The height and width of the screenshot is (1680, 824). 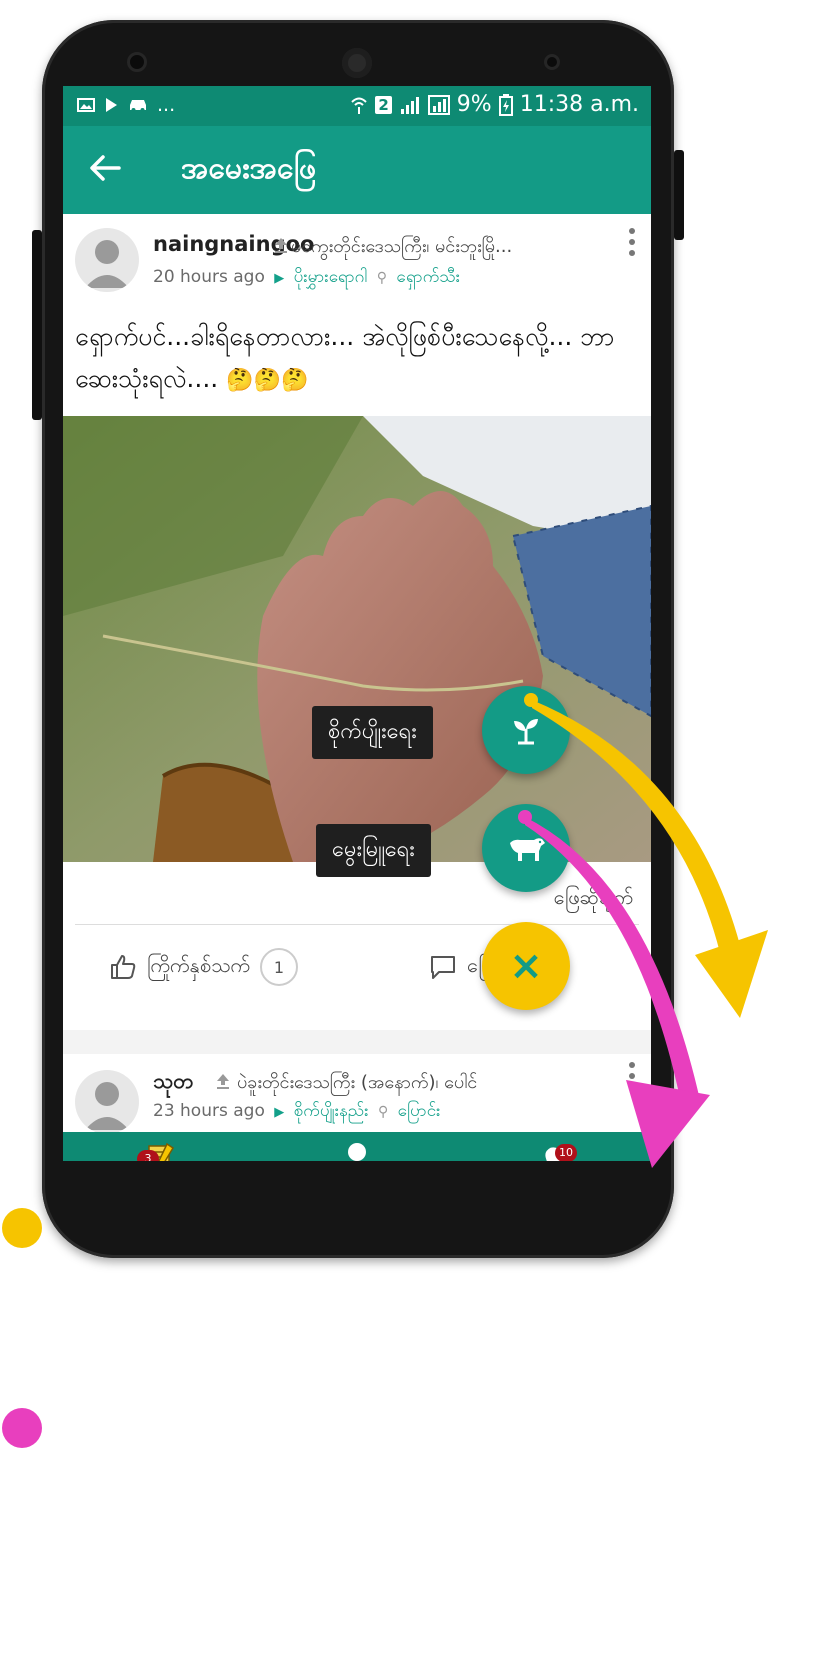 I want to click on post-meta: 23 hours ago ▶ စိုက်ပျိုးနည်း ⚲ ပြောင်း, so click(x=297, y=1112).